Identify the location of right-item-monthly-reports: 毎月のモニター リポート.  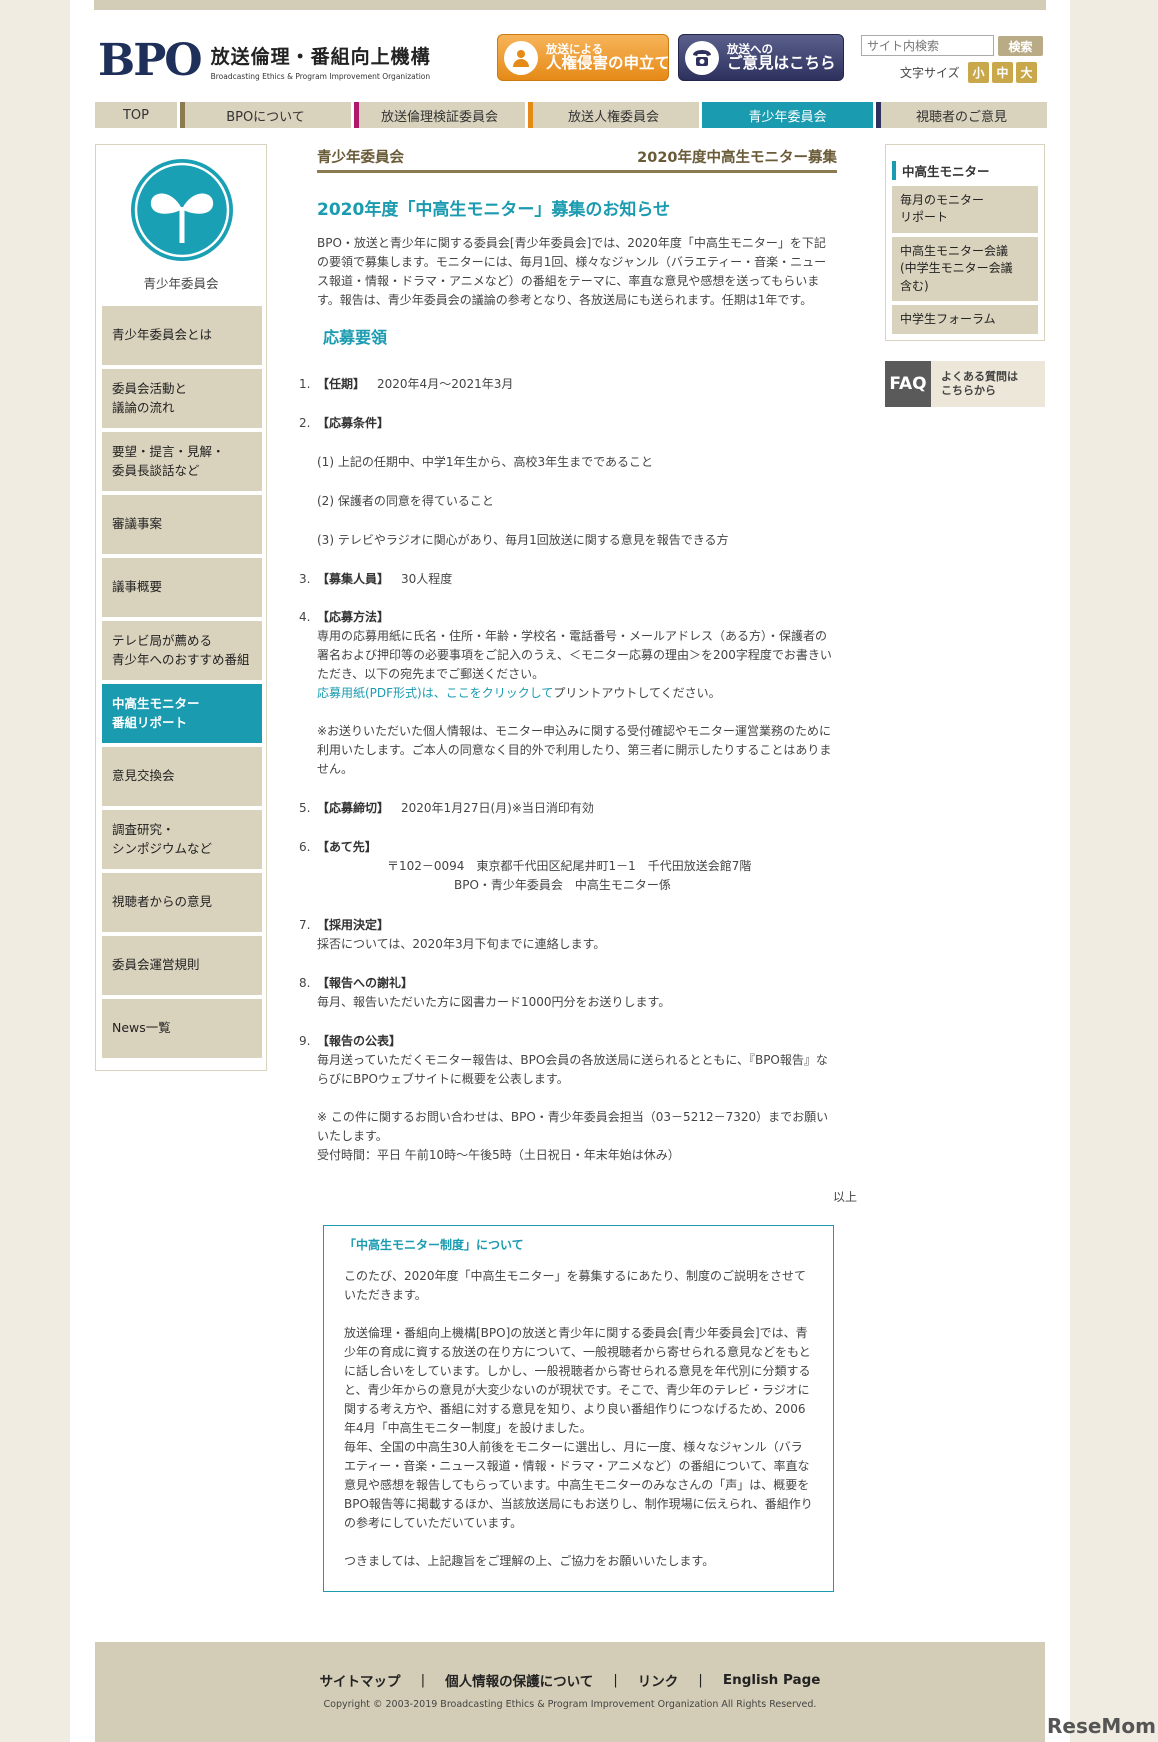
(965, 209).